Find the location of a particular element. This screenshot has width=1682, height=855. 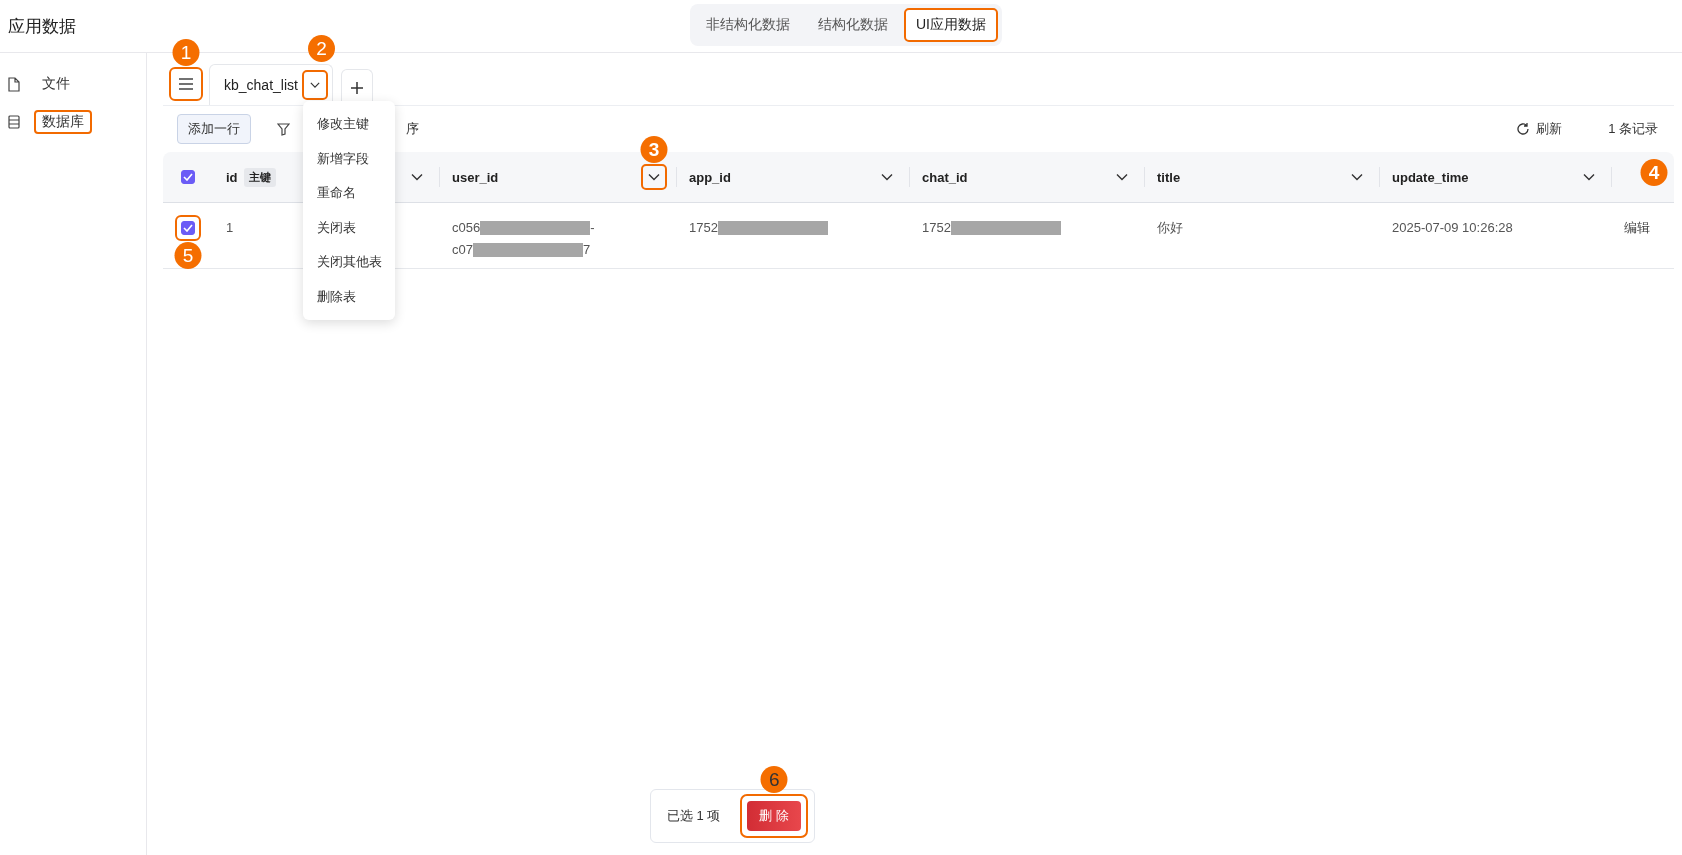

document-icon is located at coordinates (14, 84).